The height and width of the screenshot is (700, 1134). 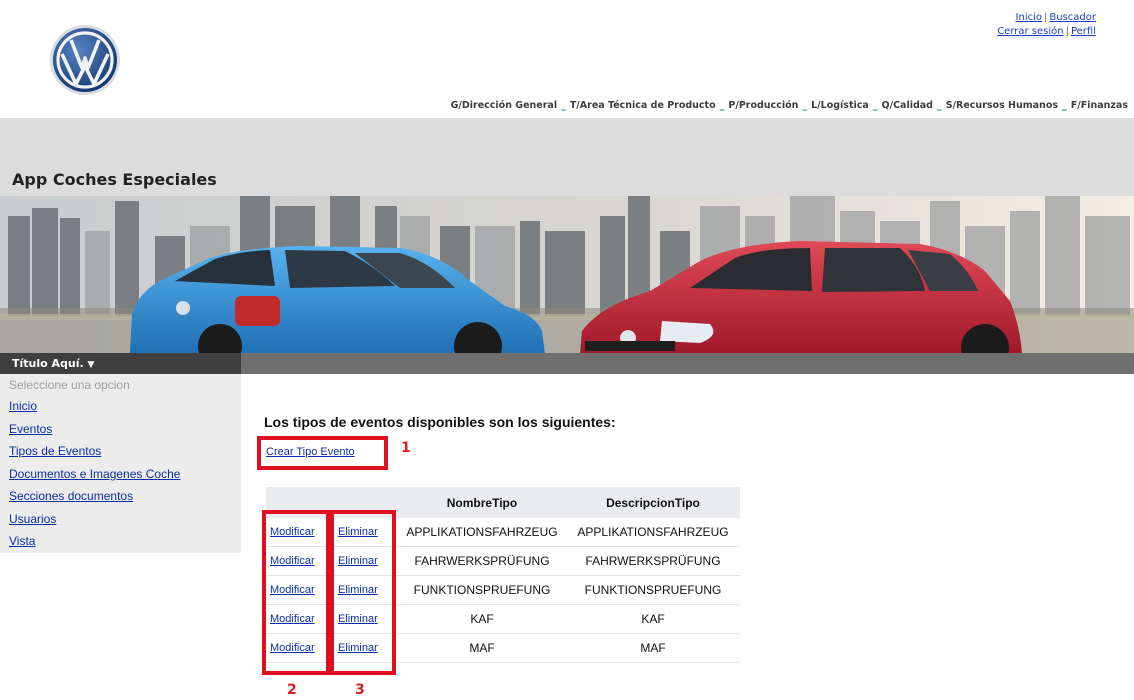 What do you see at coordinates (907, 105) in the screenshot?
I see `nav-calidad: Q/Calidad` at bounding box center [907, 105].